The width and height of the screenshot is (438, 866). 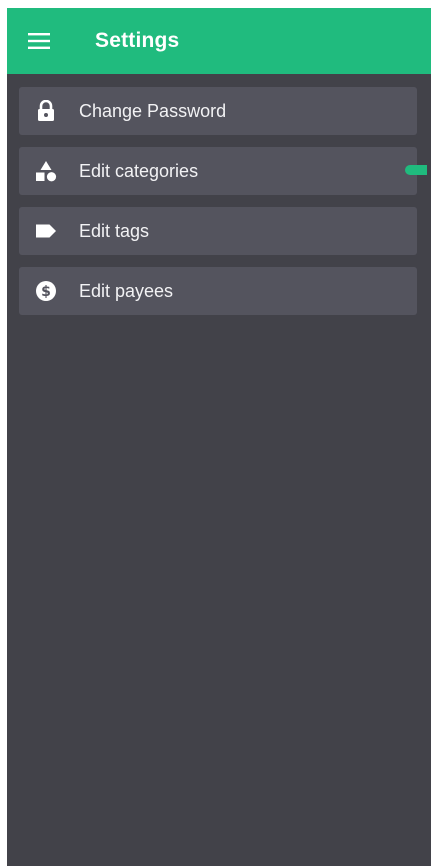 I want to click on app-bar: Settings, so click(x=219, y=41).